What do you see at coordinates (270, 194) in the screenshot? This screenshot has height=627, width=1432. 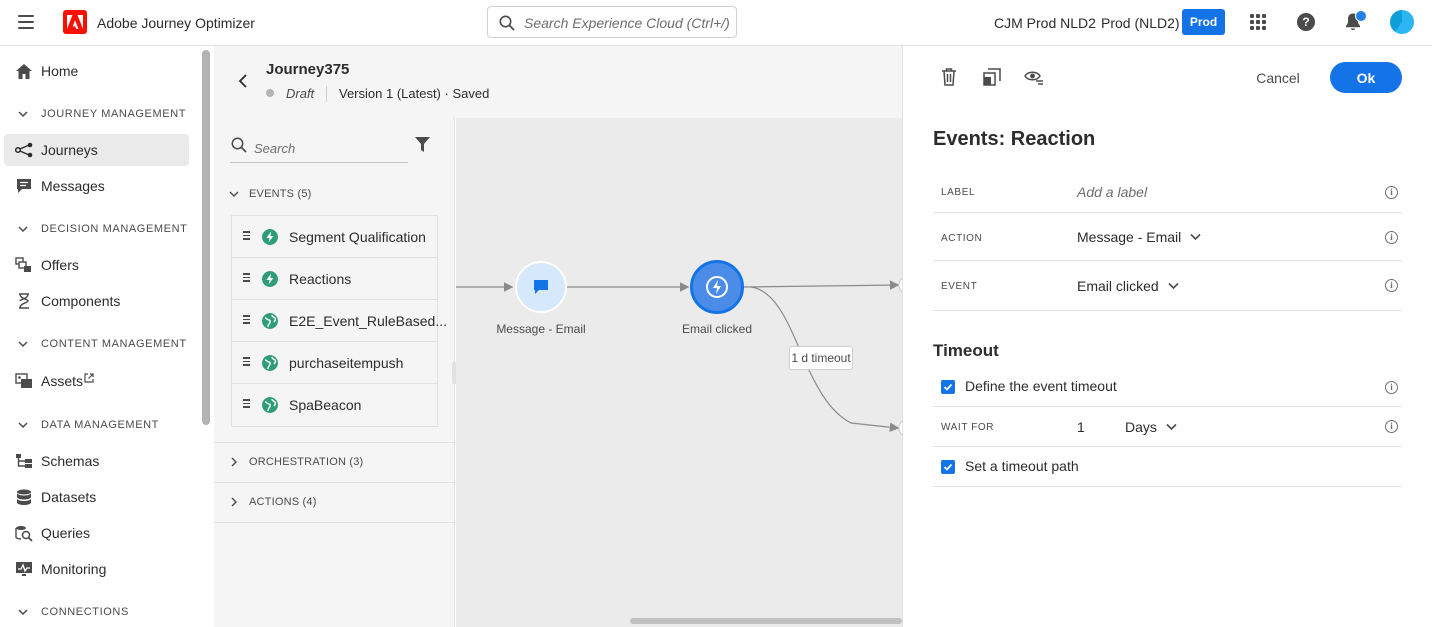 I see `palette-category-events: EVENTS (5)` at bounding box center [270, 194].